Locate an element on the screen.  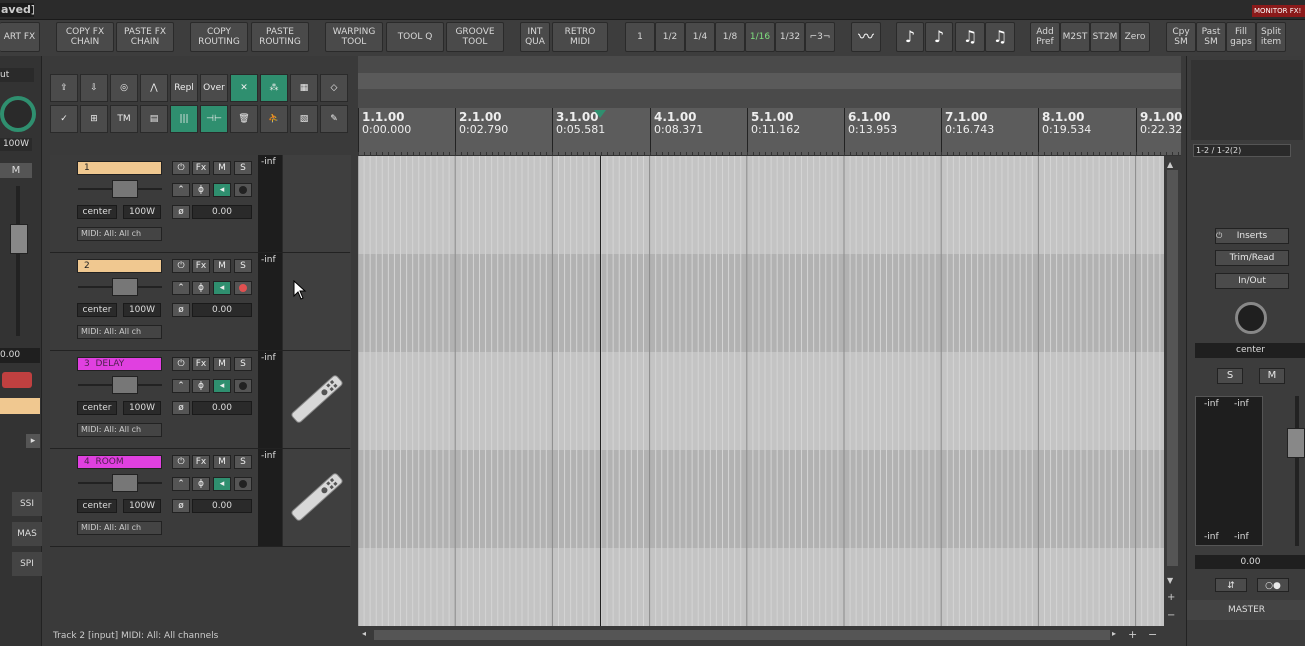
grid-eighth-button: 1/8 is located at coordinates (730, 37).